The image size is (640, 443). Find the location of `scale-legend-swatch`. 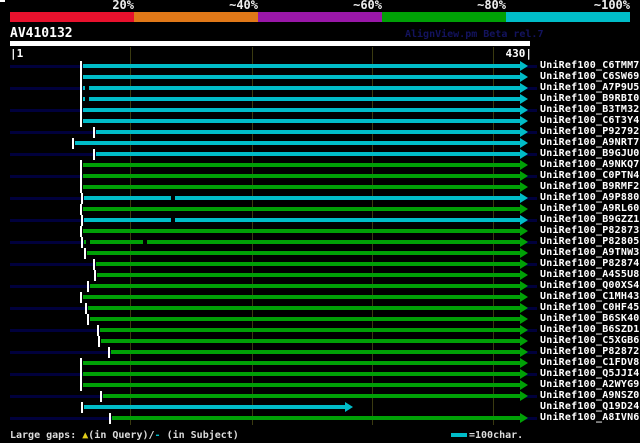

scale-legend-swatch is located at coordinates (459, 435).